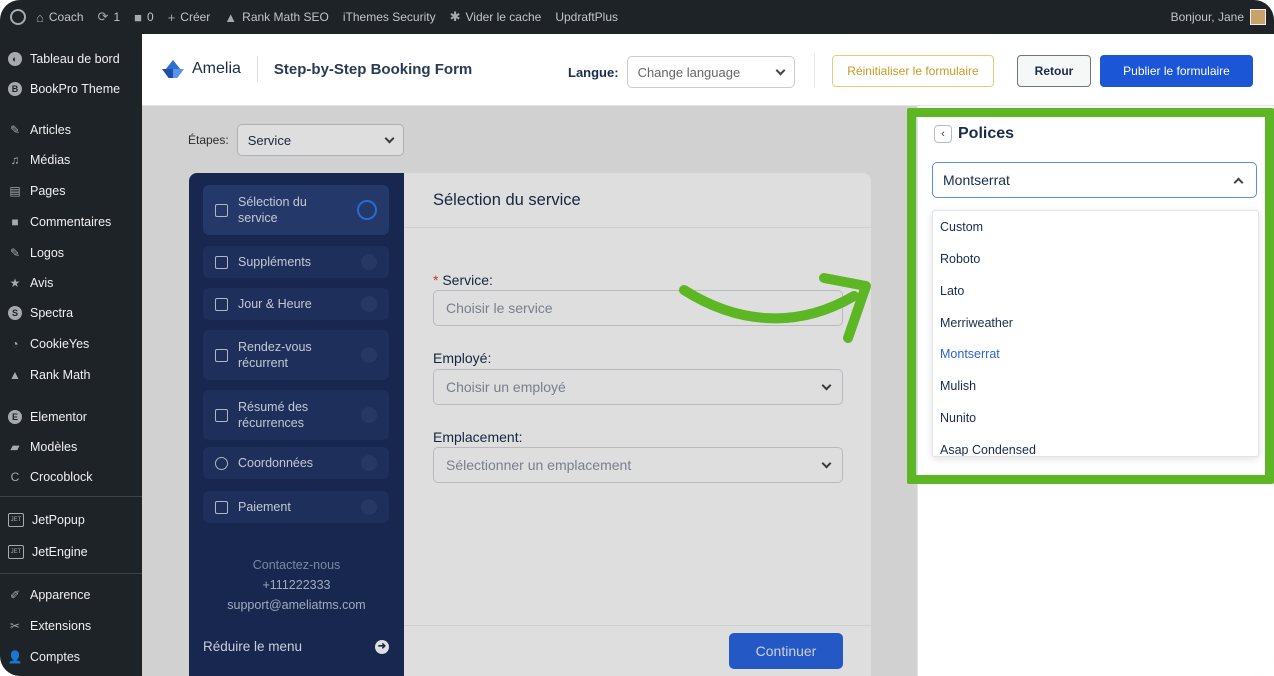 This screenshot has height=676, width=1274. I want to click on folder-icon: ▰, so click(15, 447).